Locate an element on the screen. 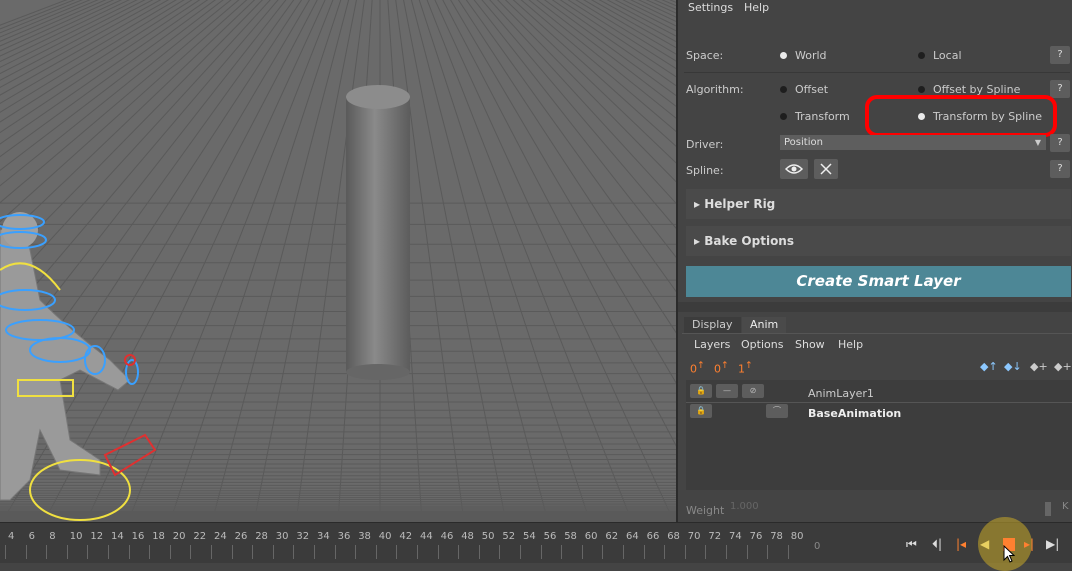  menu-settings: Settings is located at coordinates (710, 7).